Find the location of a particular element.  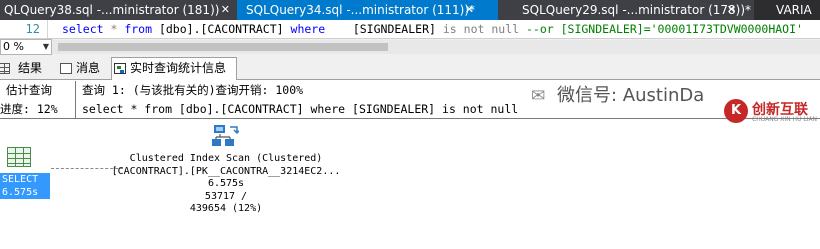

scan-rows-estimated: 439654 (12%) is located at coordinates (226, 209).